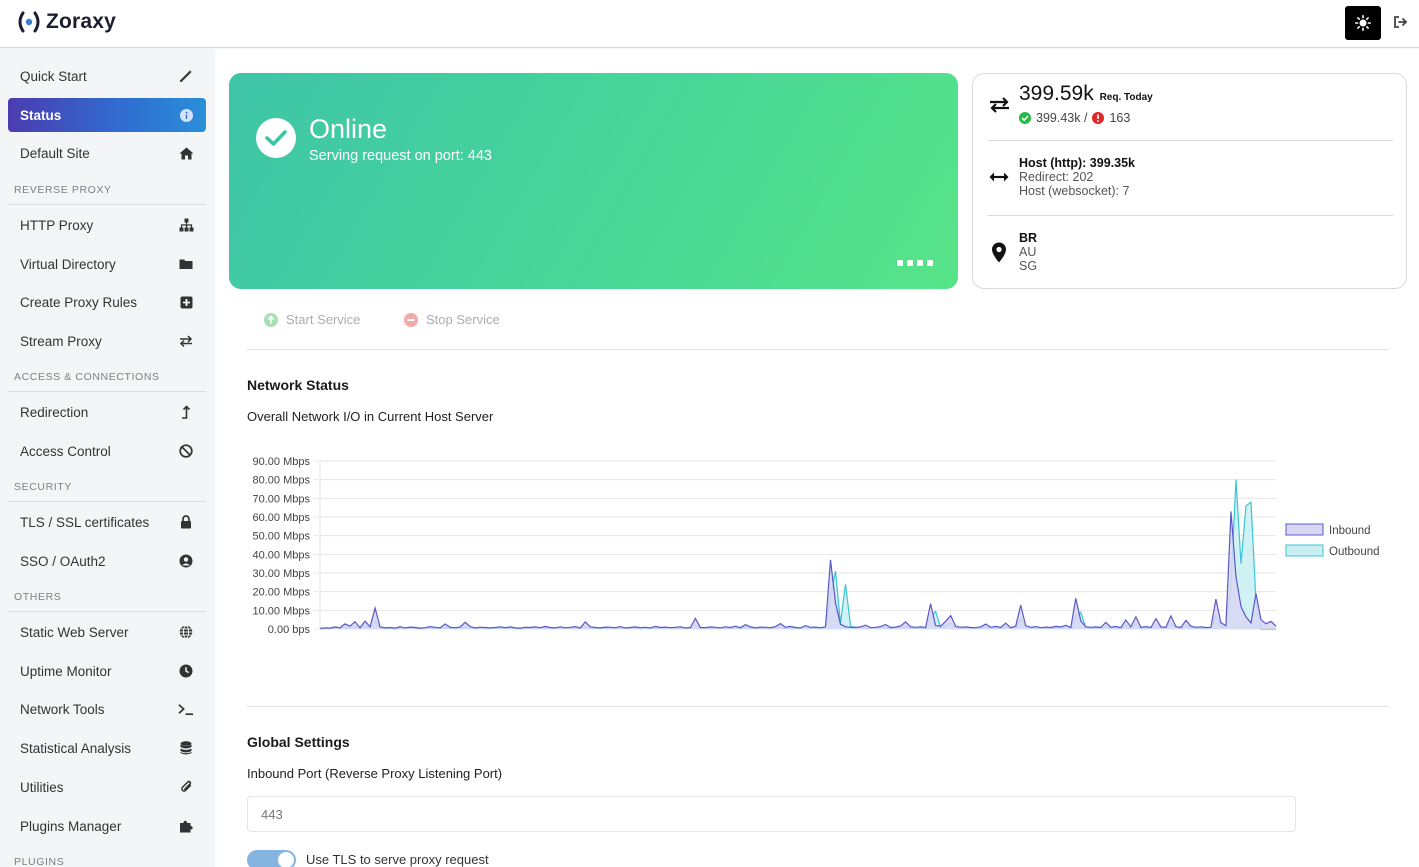  I want to click on y-tick-label: 60.00 Mbps, so click(282, 518).